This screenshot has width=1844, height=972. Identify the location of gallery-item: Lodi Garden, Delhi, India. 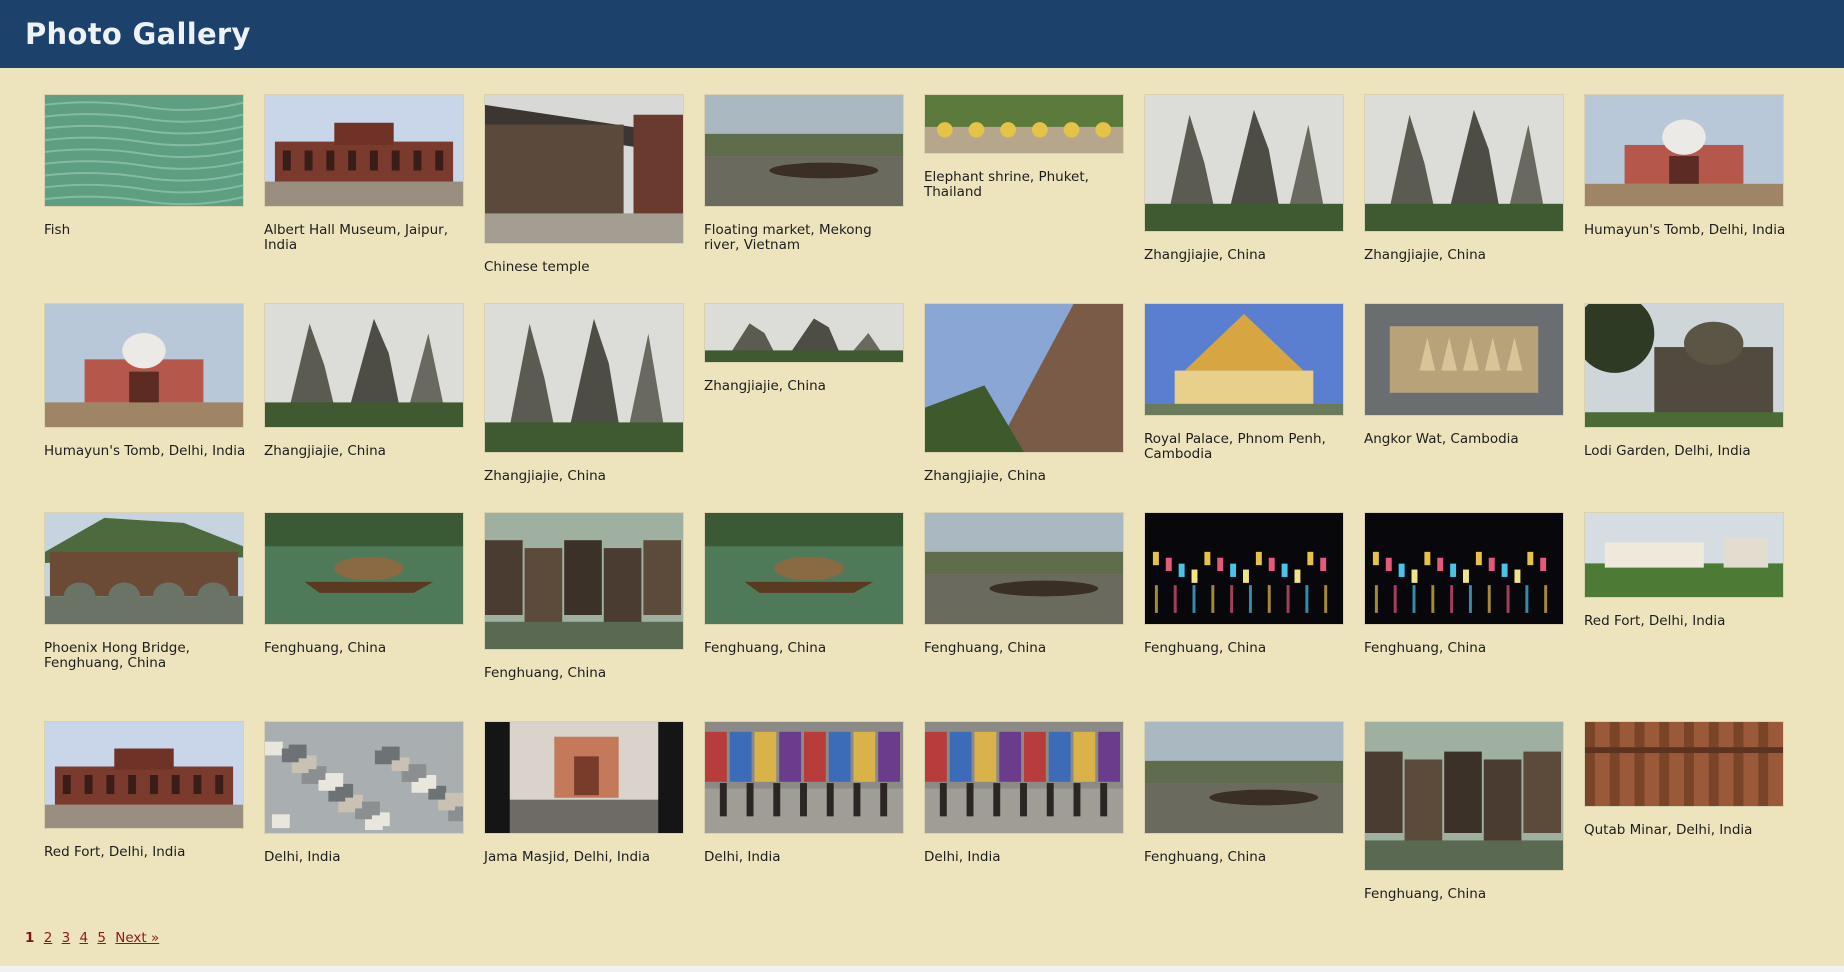
(1684, 403).